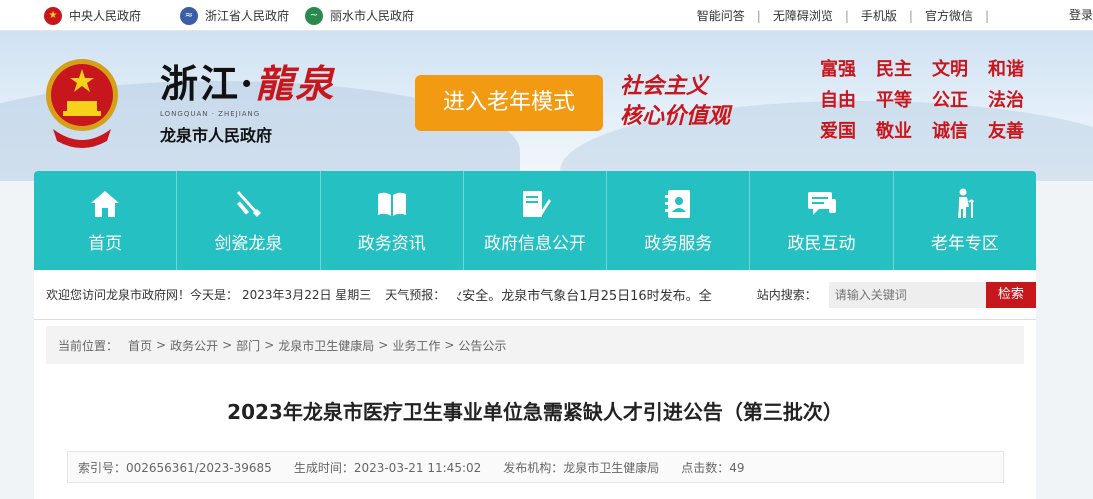 The image size is (1093, 499). Describe the element at coordinates (416, 345) in the screenshot. I see `breadcrumb-item: 业务工作` at that location.